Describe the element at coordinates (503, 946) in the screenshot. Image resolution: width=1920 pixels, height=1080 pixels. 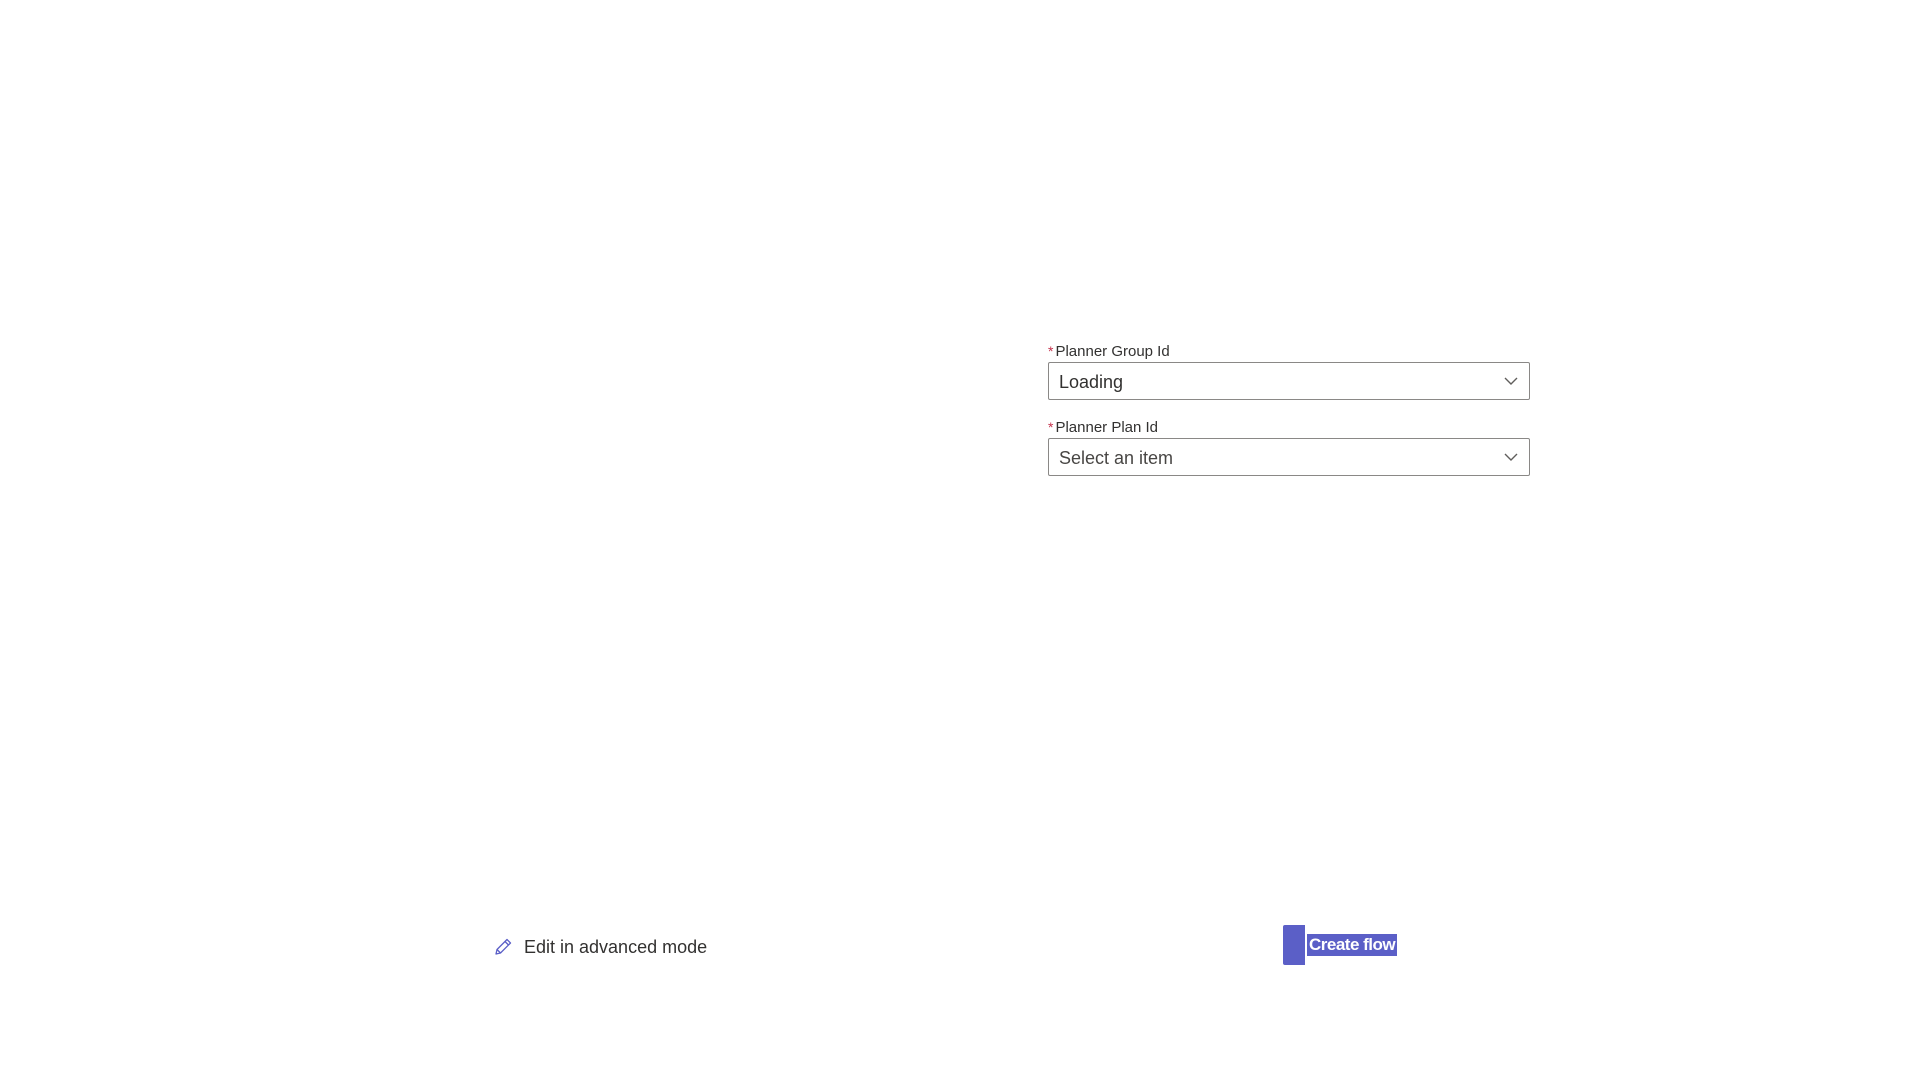
I see `pencil-icon` at that location.